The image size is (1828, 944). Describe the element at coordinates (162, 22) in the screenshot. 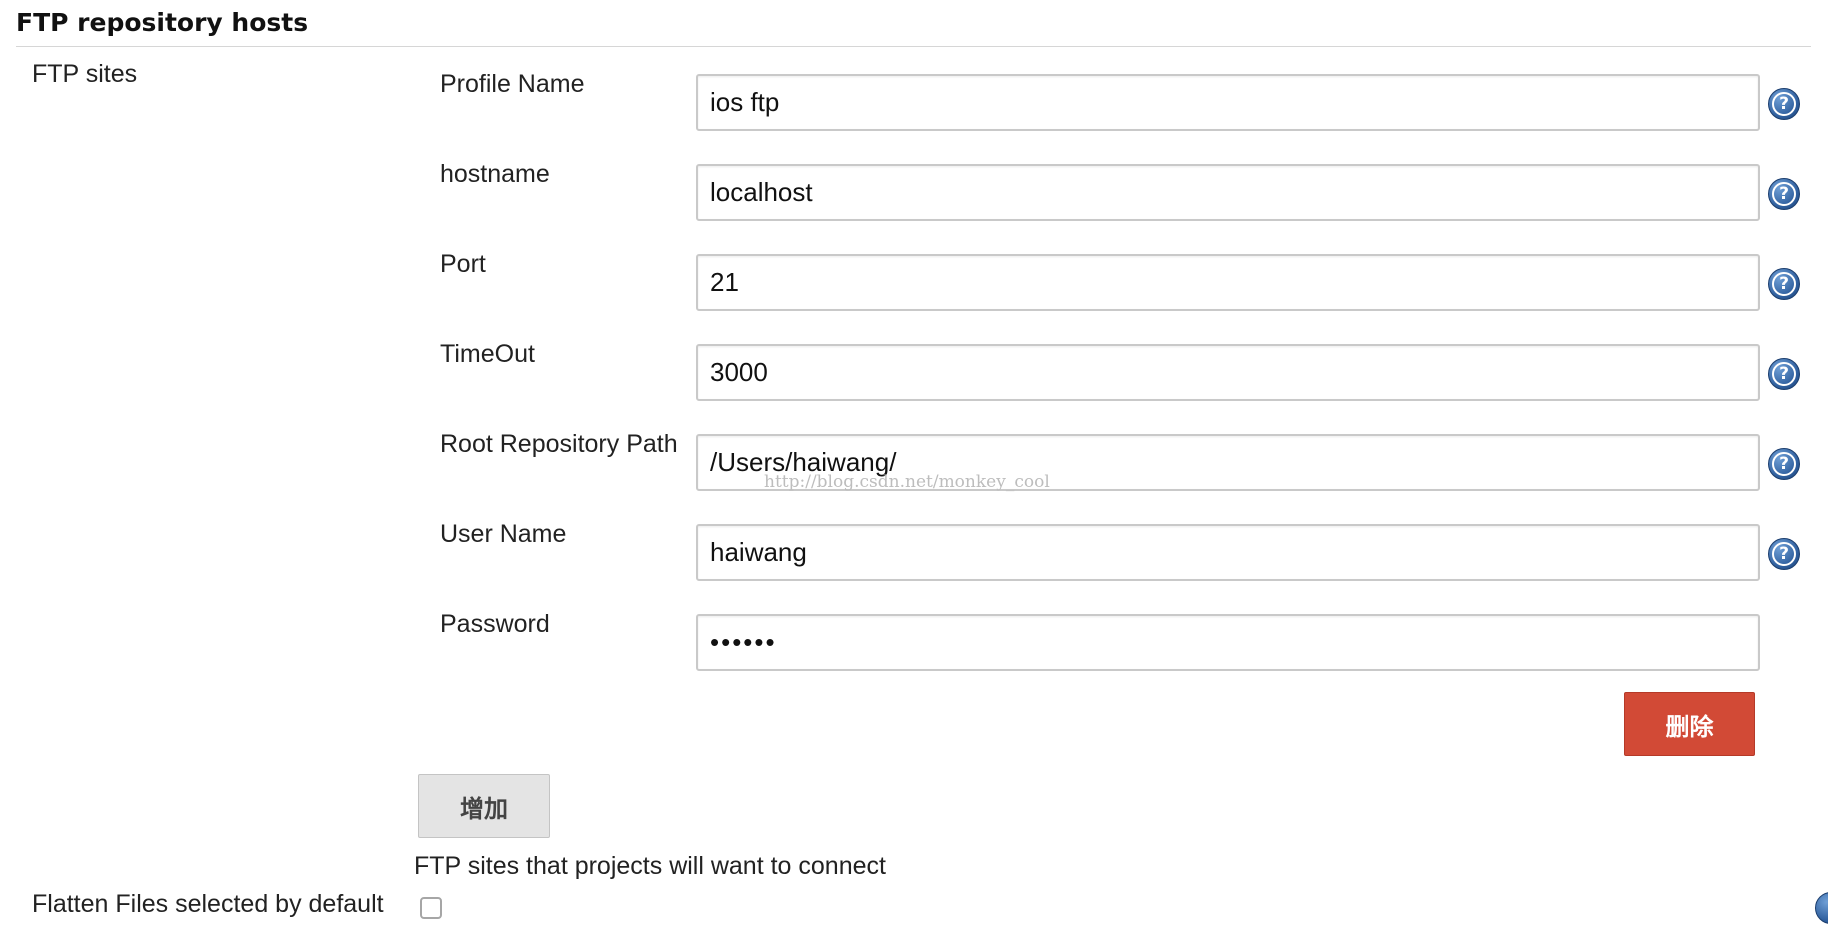

I see `section-title: FTP repository hosts` at that location.